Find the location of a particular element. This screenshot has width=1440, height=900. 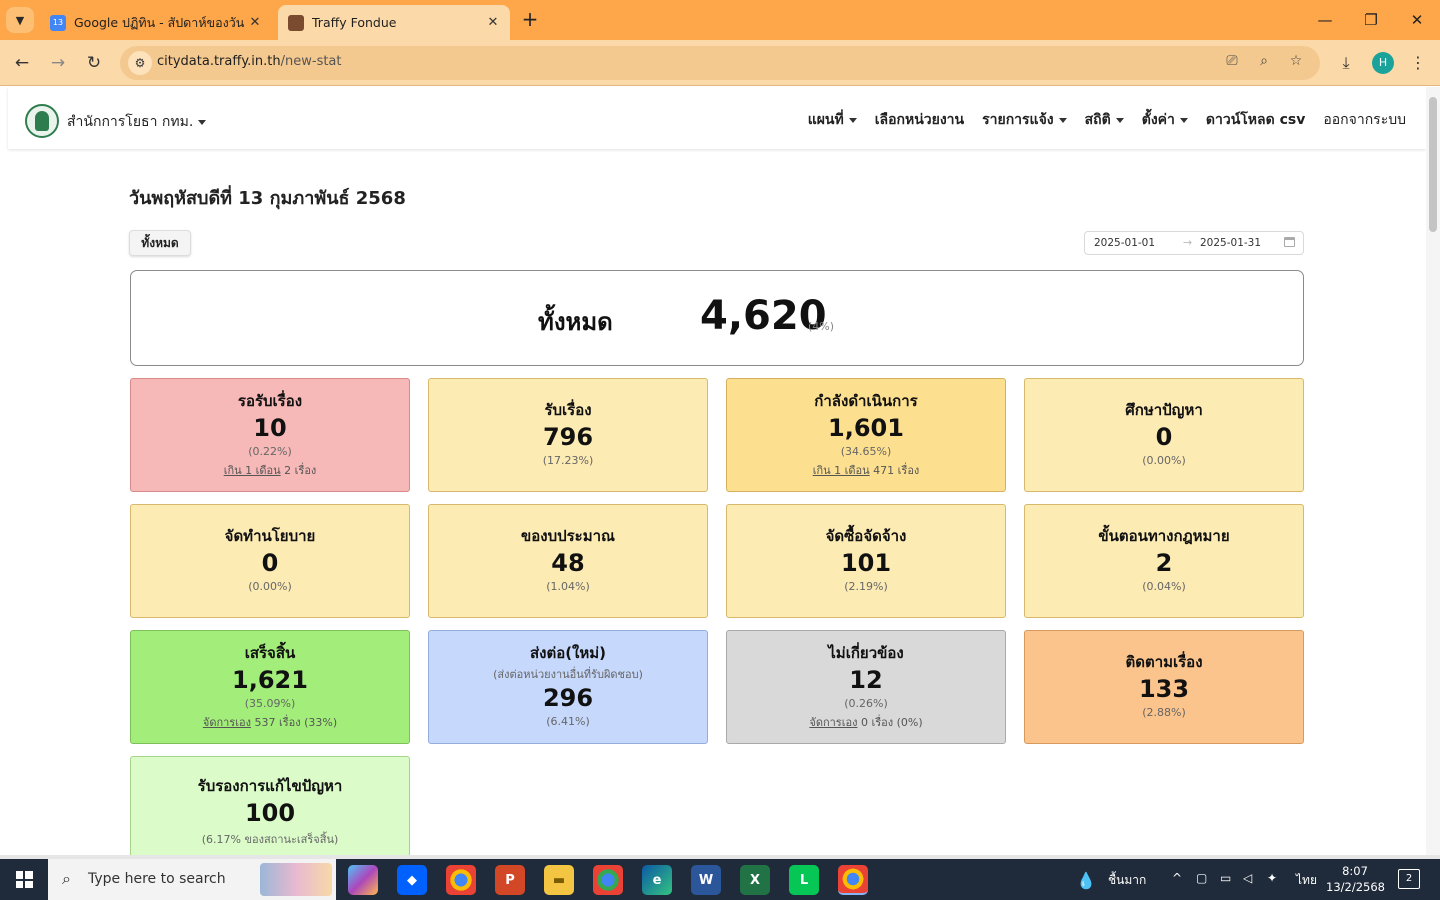

forward-button: → is located at coordinates (58, 63).